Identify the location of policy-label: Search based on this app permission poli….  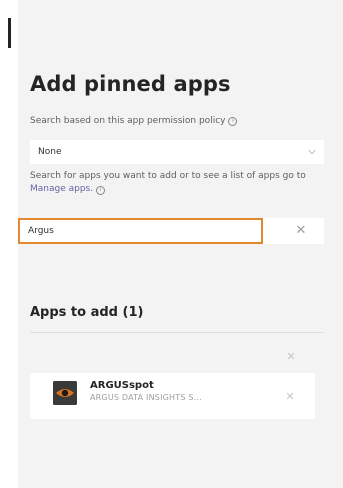
(134, 121).